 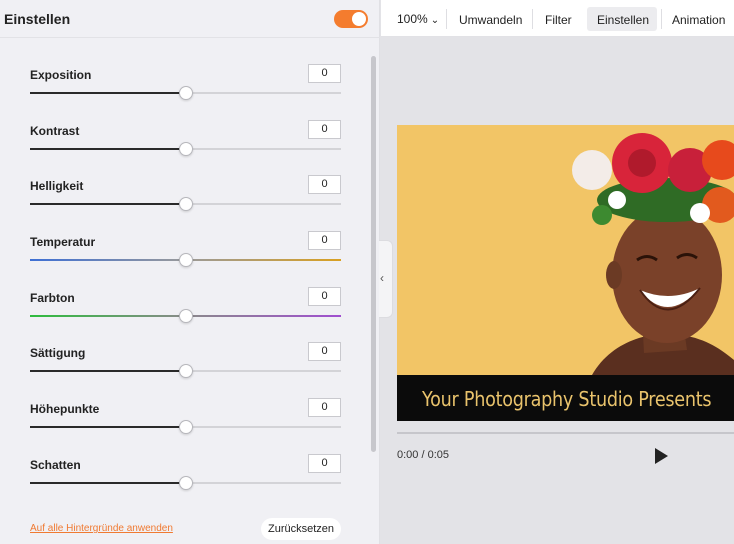 What do you see at coordinates (423, 455) in the screenshot?
I see `playback-time: 0:00 / 0:05` at bounding box center [423, 455].